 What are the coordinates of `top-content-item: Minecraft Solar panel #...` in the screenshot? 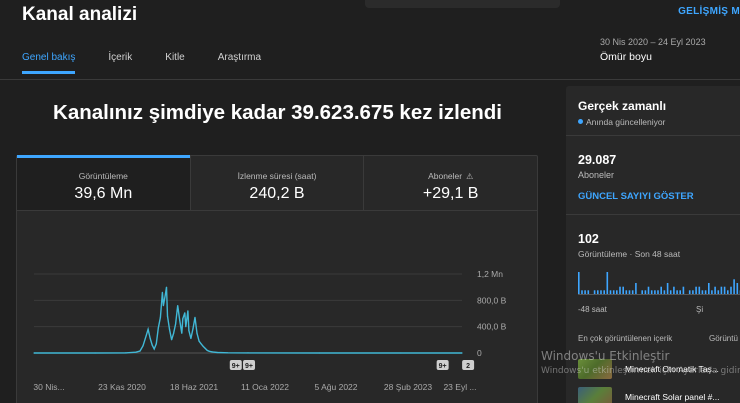 It's located at (659, 394).